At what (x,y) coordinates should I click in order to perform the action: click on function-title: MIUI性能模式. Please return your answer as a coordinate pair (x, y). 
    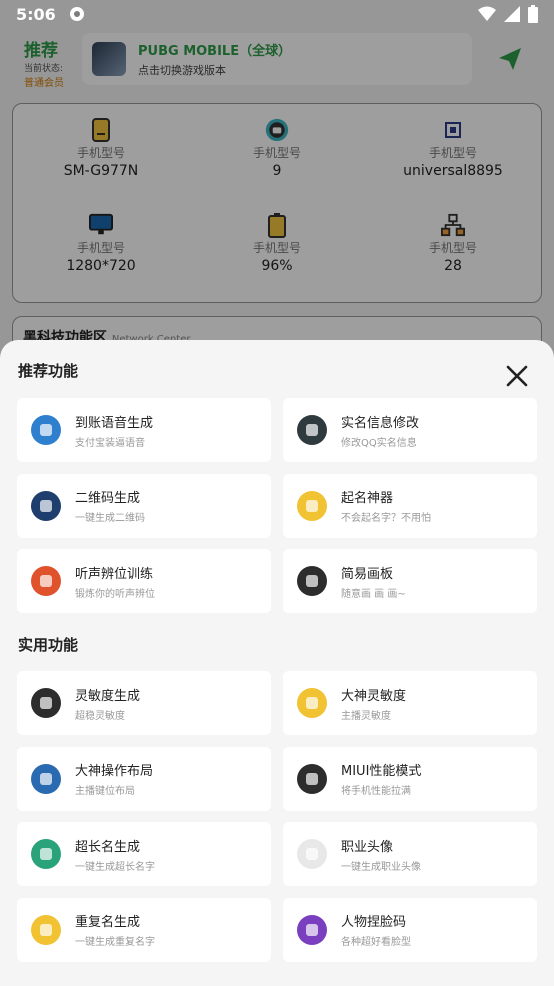
    Looking at the image, I should click on (381, 771).